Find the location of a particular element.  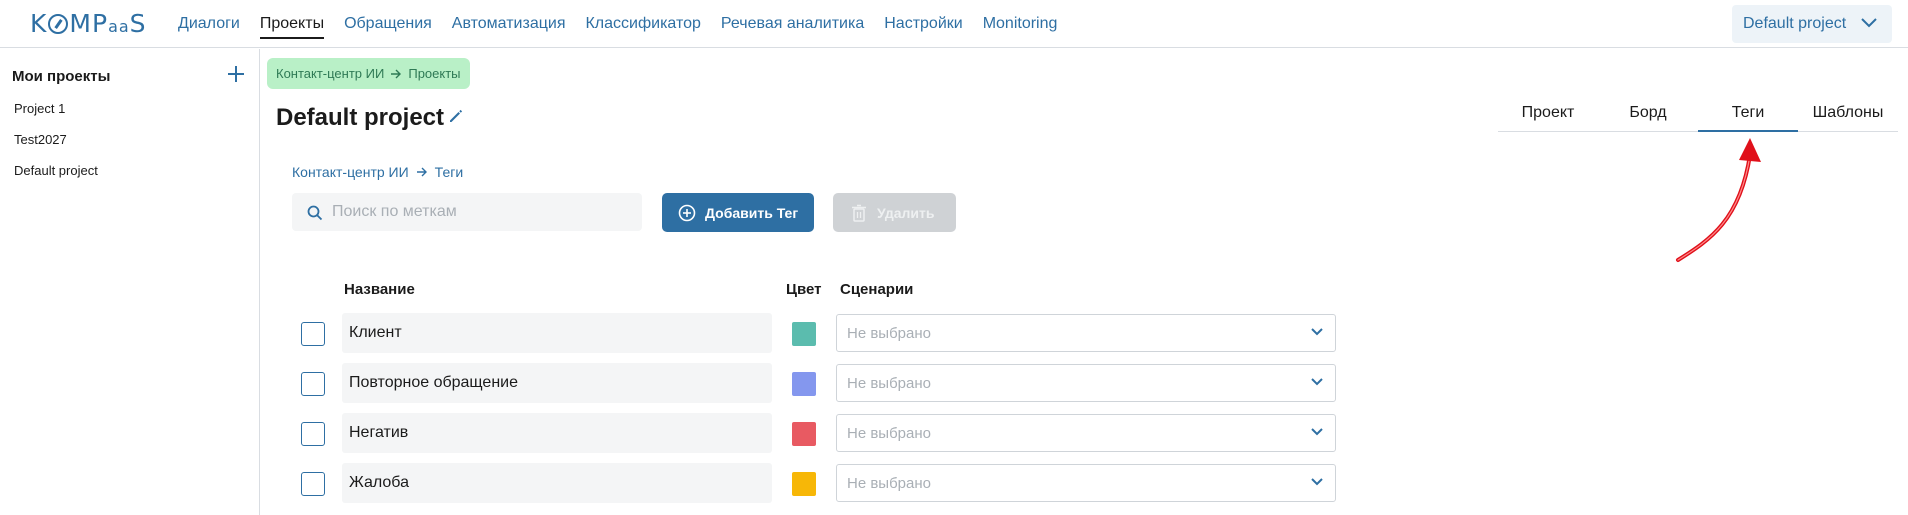

nav-item-settings: Настройки is located at coordinates (923, 27).